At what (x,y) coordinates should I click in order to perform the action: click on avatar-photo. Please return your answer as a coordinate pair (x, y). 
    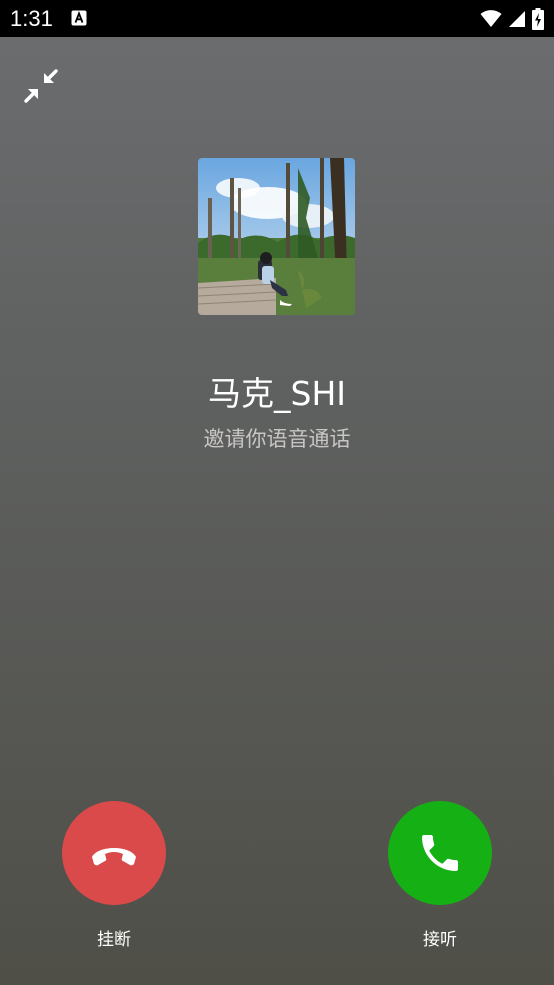
    Looking at the image, I should click on (276, 236).